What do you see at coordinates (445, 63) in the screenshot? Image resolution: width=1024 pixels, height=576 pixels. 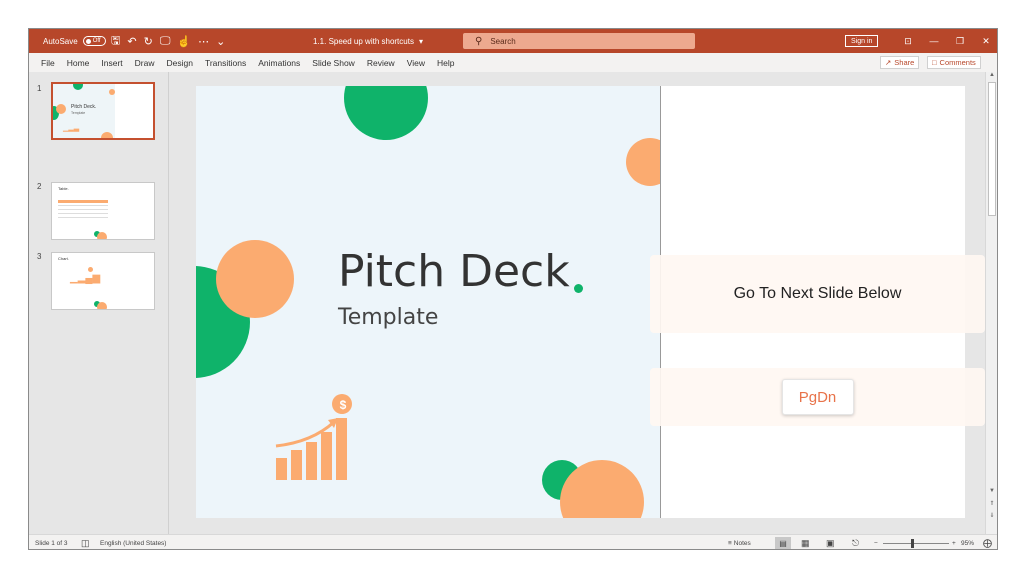 I see `tab-help: Help` at bounding box center [445, 63].